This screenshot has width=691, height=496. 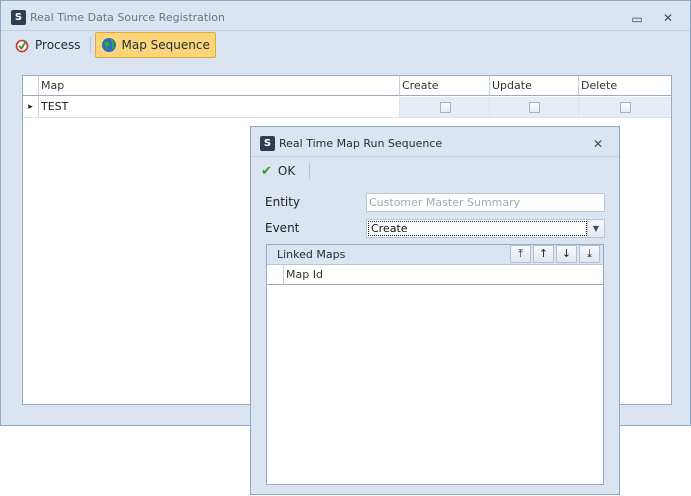 I want to click on linked-maps-header: Linked Maps ⤒ ↑ ↓ ⤓, so click(x=435, y=255).